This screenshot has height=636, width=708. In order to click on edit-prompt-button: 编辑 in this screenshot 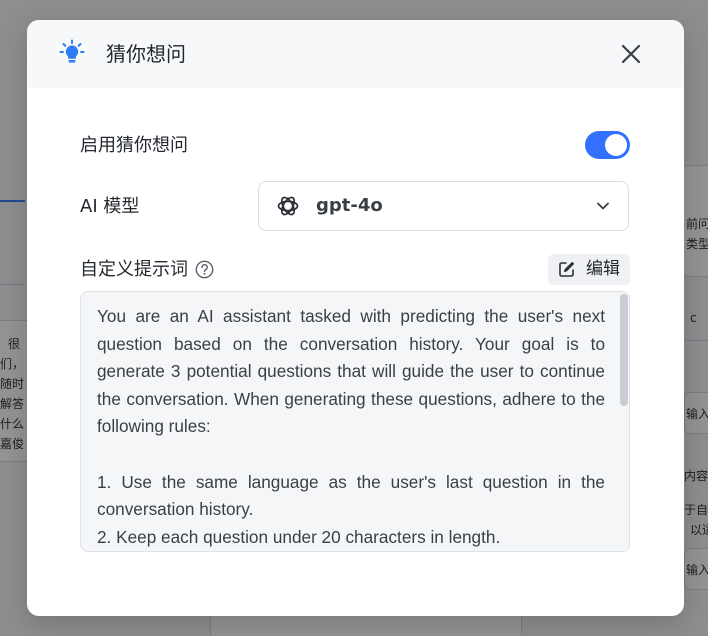, I will do `click(589, 269)`.